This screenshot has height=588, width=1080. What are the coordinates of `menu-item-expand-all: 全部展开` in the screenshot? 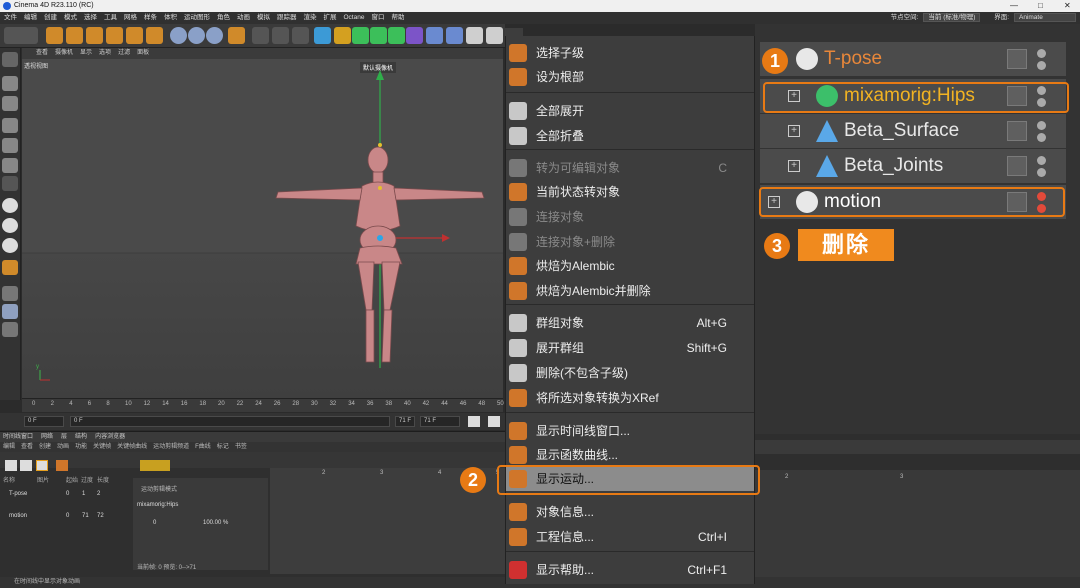 It's located at (630, 111).